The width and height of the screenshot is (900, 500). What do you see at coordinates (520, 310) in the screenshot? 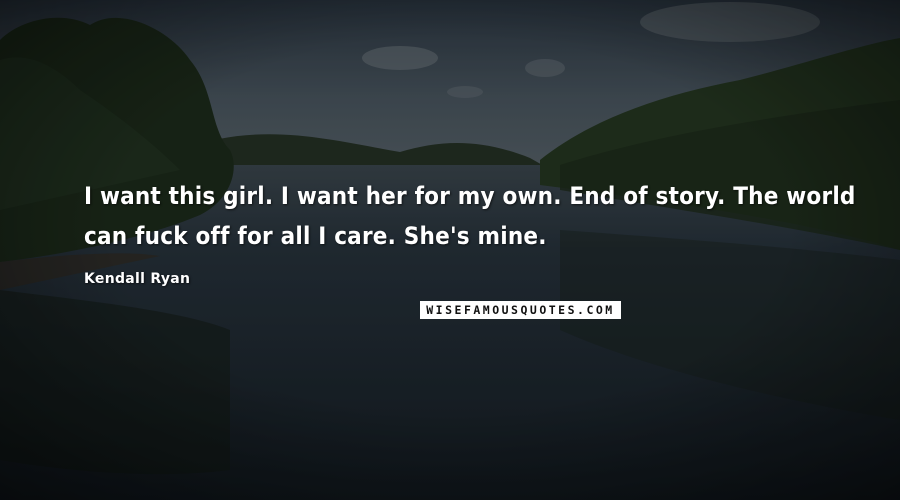
I see `watermark-badge: WISEFAMOUSQUOTES.COM` at bounding box center [520, 310].